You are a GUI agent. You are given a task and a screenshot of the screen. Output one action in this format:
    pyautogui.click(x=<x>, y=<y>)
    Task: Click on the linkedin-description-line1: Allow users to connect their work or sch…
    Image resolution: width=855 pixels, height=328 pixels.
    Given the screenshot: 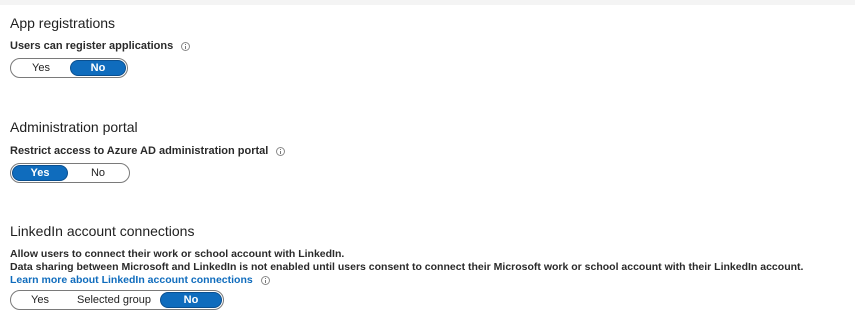 What is the action you would take?
    pyautogui.click(x=177, y=254)
    